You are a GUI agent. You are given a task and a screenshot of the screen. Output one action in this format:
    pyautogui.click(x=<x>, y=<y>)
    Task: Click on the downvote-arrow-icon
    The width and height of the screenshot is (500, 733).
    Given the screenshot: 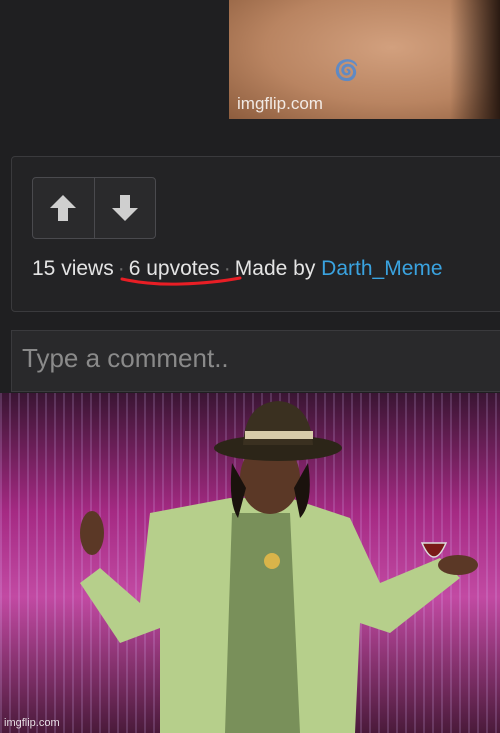 What is the action you would take?
    pyautogui.click(x=124, y=208)
    